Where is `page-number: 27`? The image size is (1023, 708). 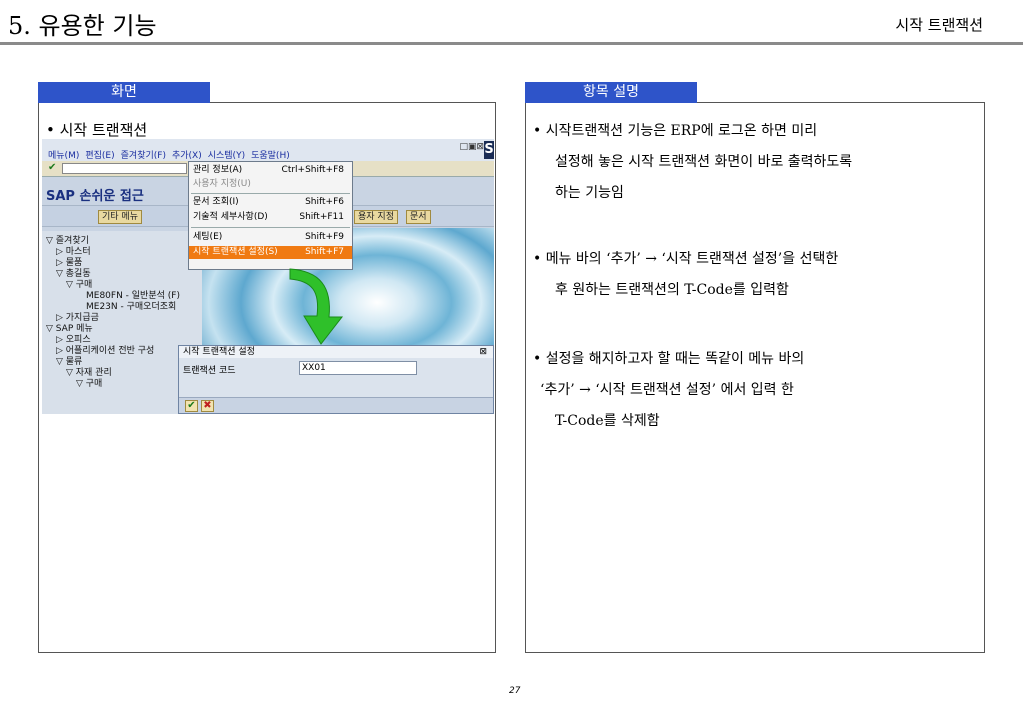 page-number: 27 is located at coordinates (515, 691).